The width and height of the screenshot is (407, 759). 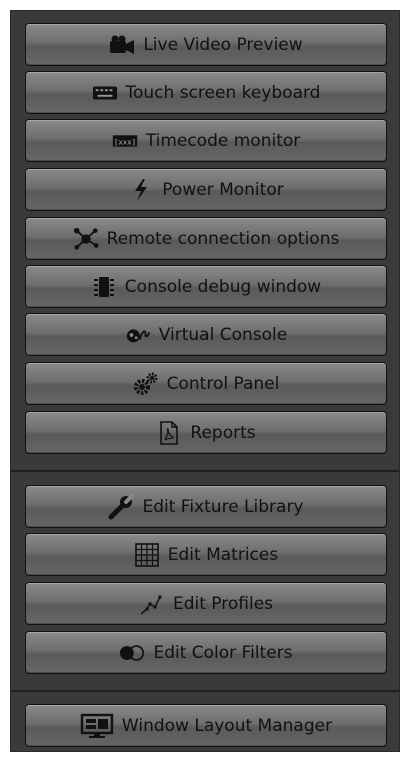 I want to click on edit-fixture-library-button: Edit Fixture Library, so click(x=206, y=506).